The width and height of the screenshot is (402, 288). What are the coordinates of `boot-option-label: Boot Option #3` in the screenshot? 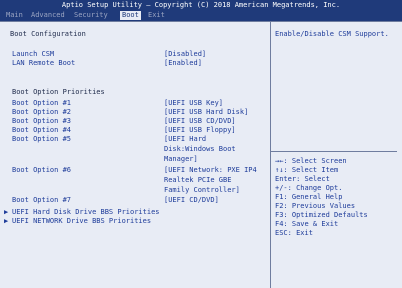 It's located at (42, 121).